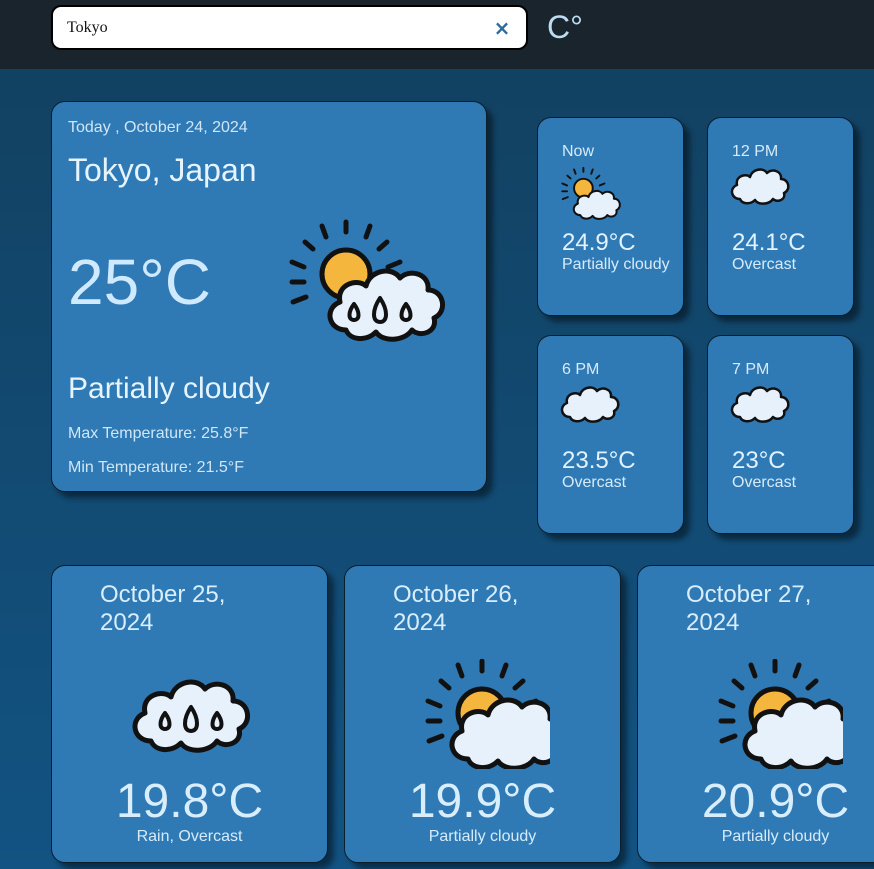 Image resolution: width=874 pixels, height=869 pixels. I want to click on hourly-card-6pm: 6 PM 23.5°C Overcast, so click(610, 434).